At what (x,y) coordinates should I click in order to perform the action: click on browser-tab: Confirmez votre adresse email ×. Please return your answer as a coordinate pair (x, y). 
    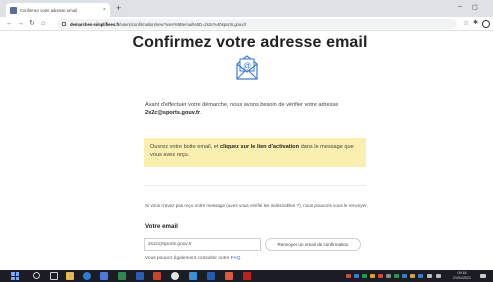
    Looking at the image, I should click on (58, 10).